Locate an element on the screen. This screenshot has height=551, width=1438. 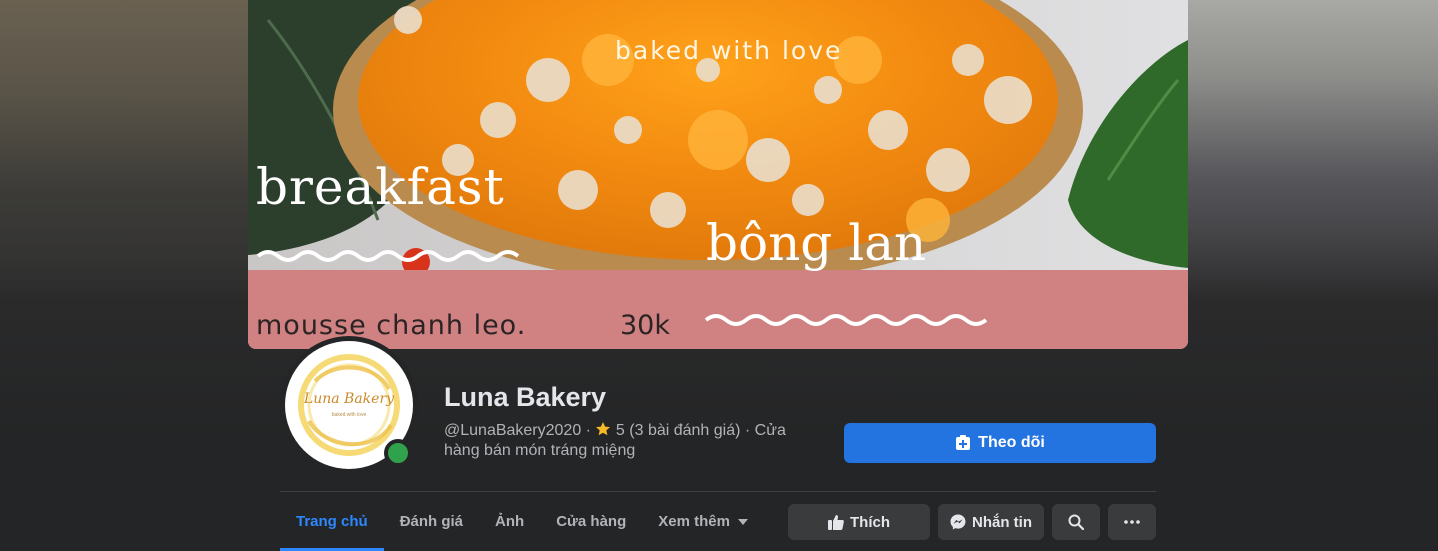
messenger-icon is located at coordinates (958, 522).